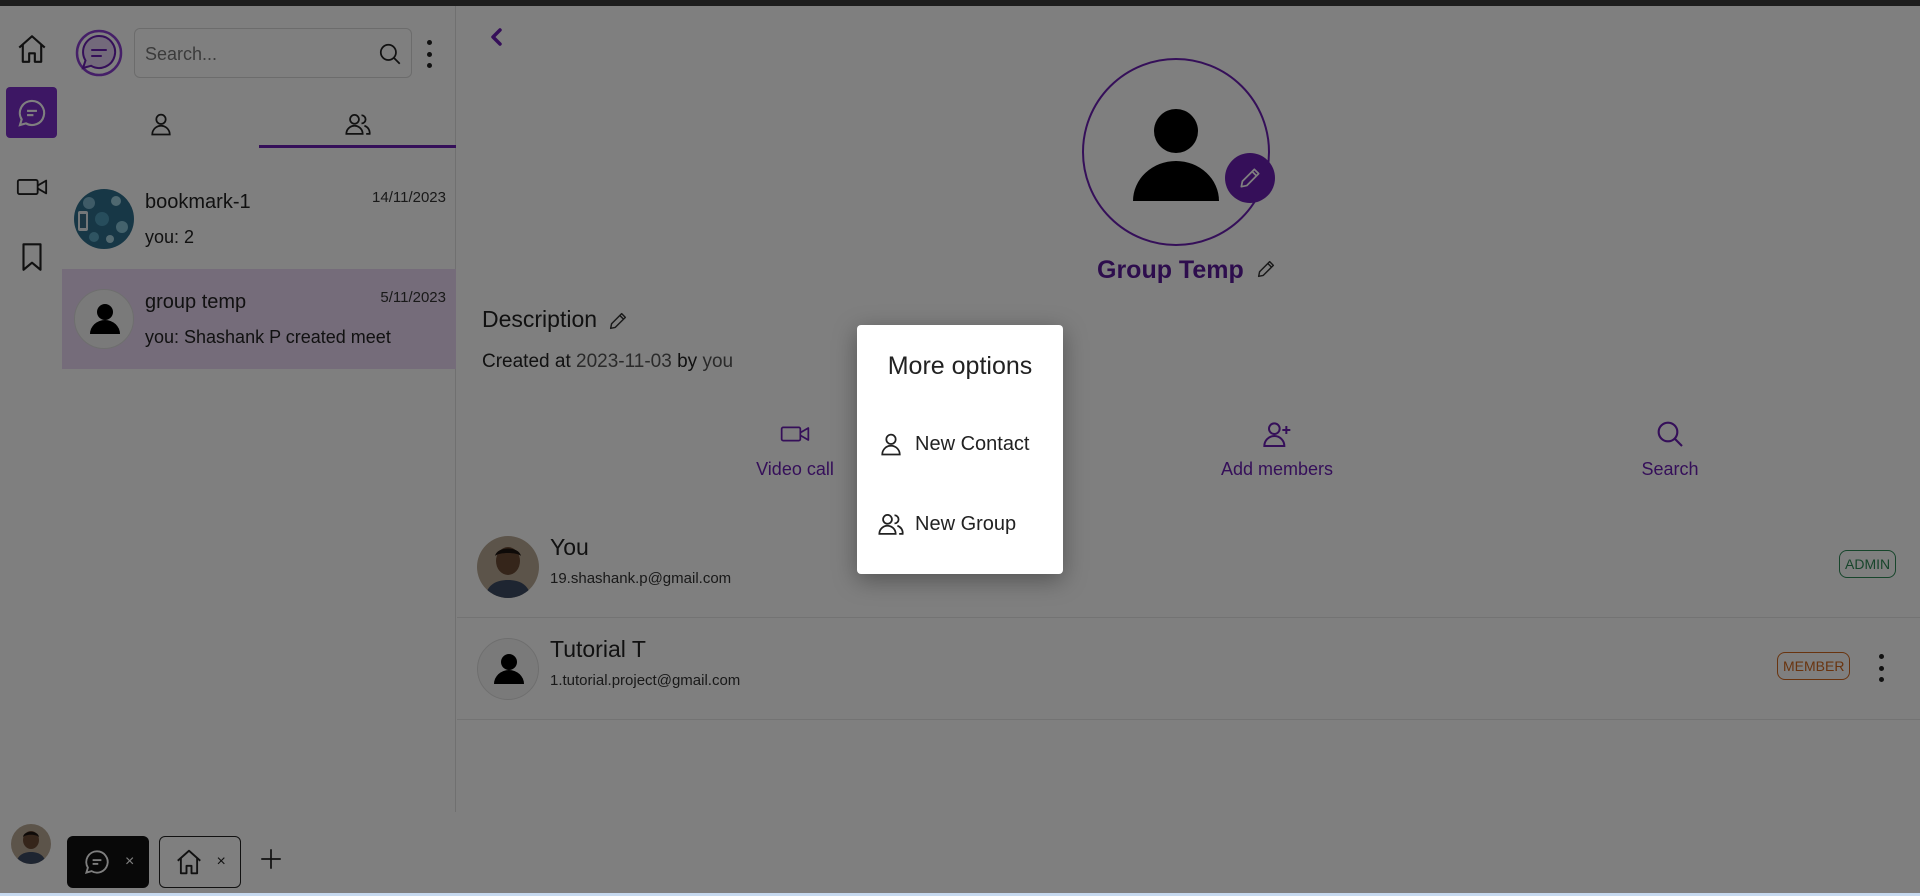 Image resolution: width=1920 pixels, height=896 pixels. I want to click on users-icon, so click(891, 524).